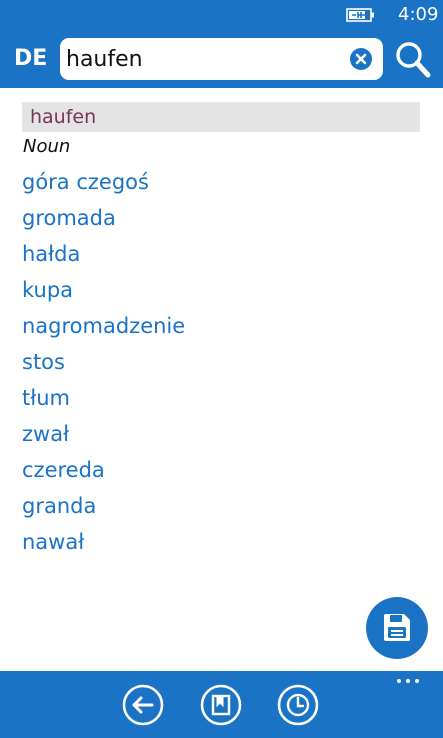  What do you see at coordinates (413, 60) in the screenshot?
I see `search-icon` at bounding box center [413, 60].